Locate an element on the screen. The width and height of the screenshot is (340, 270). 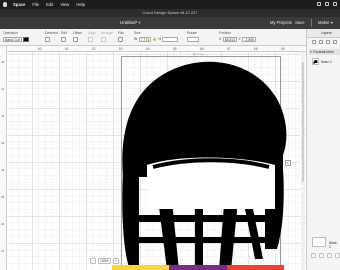
layer-row: Basic C is located at coordinates (326, 61).